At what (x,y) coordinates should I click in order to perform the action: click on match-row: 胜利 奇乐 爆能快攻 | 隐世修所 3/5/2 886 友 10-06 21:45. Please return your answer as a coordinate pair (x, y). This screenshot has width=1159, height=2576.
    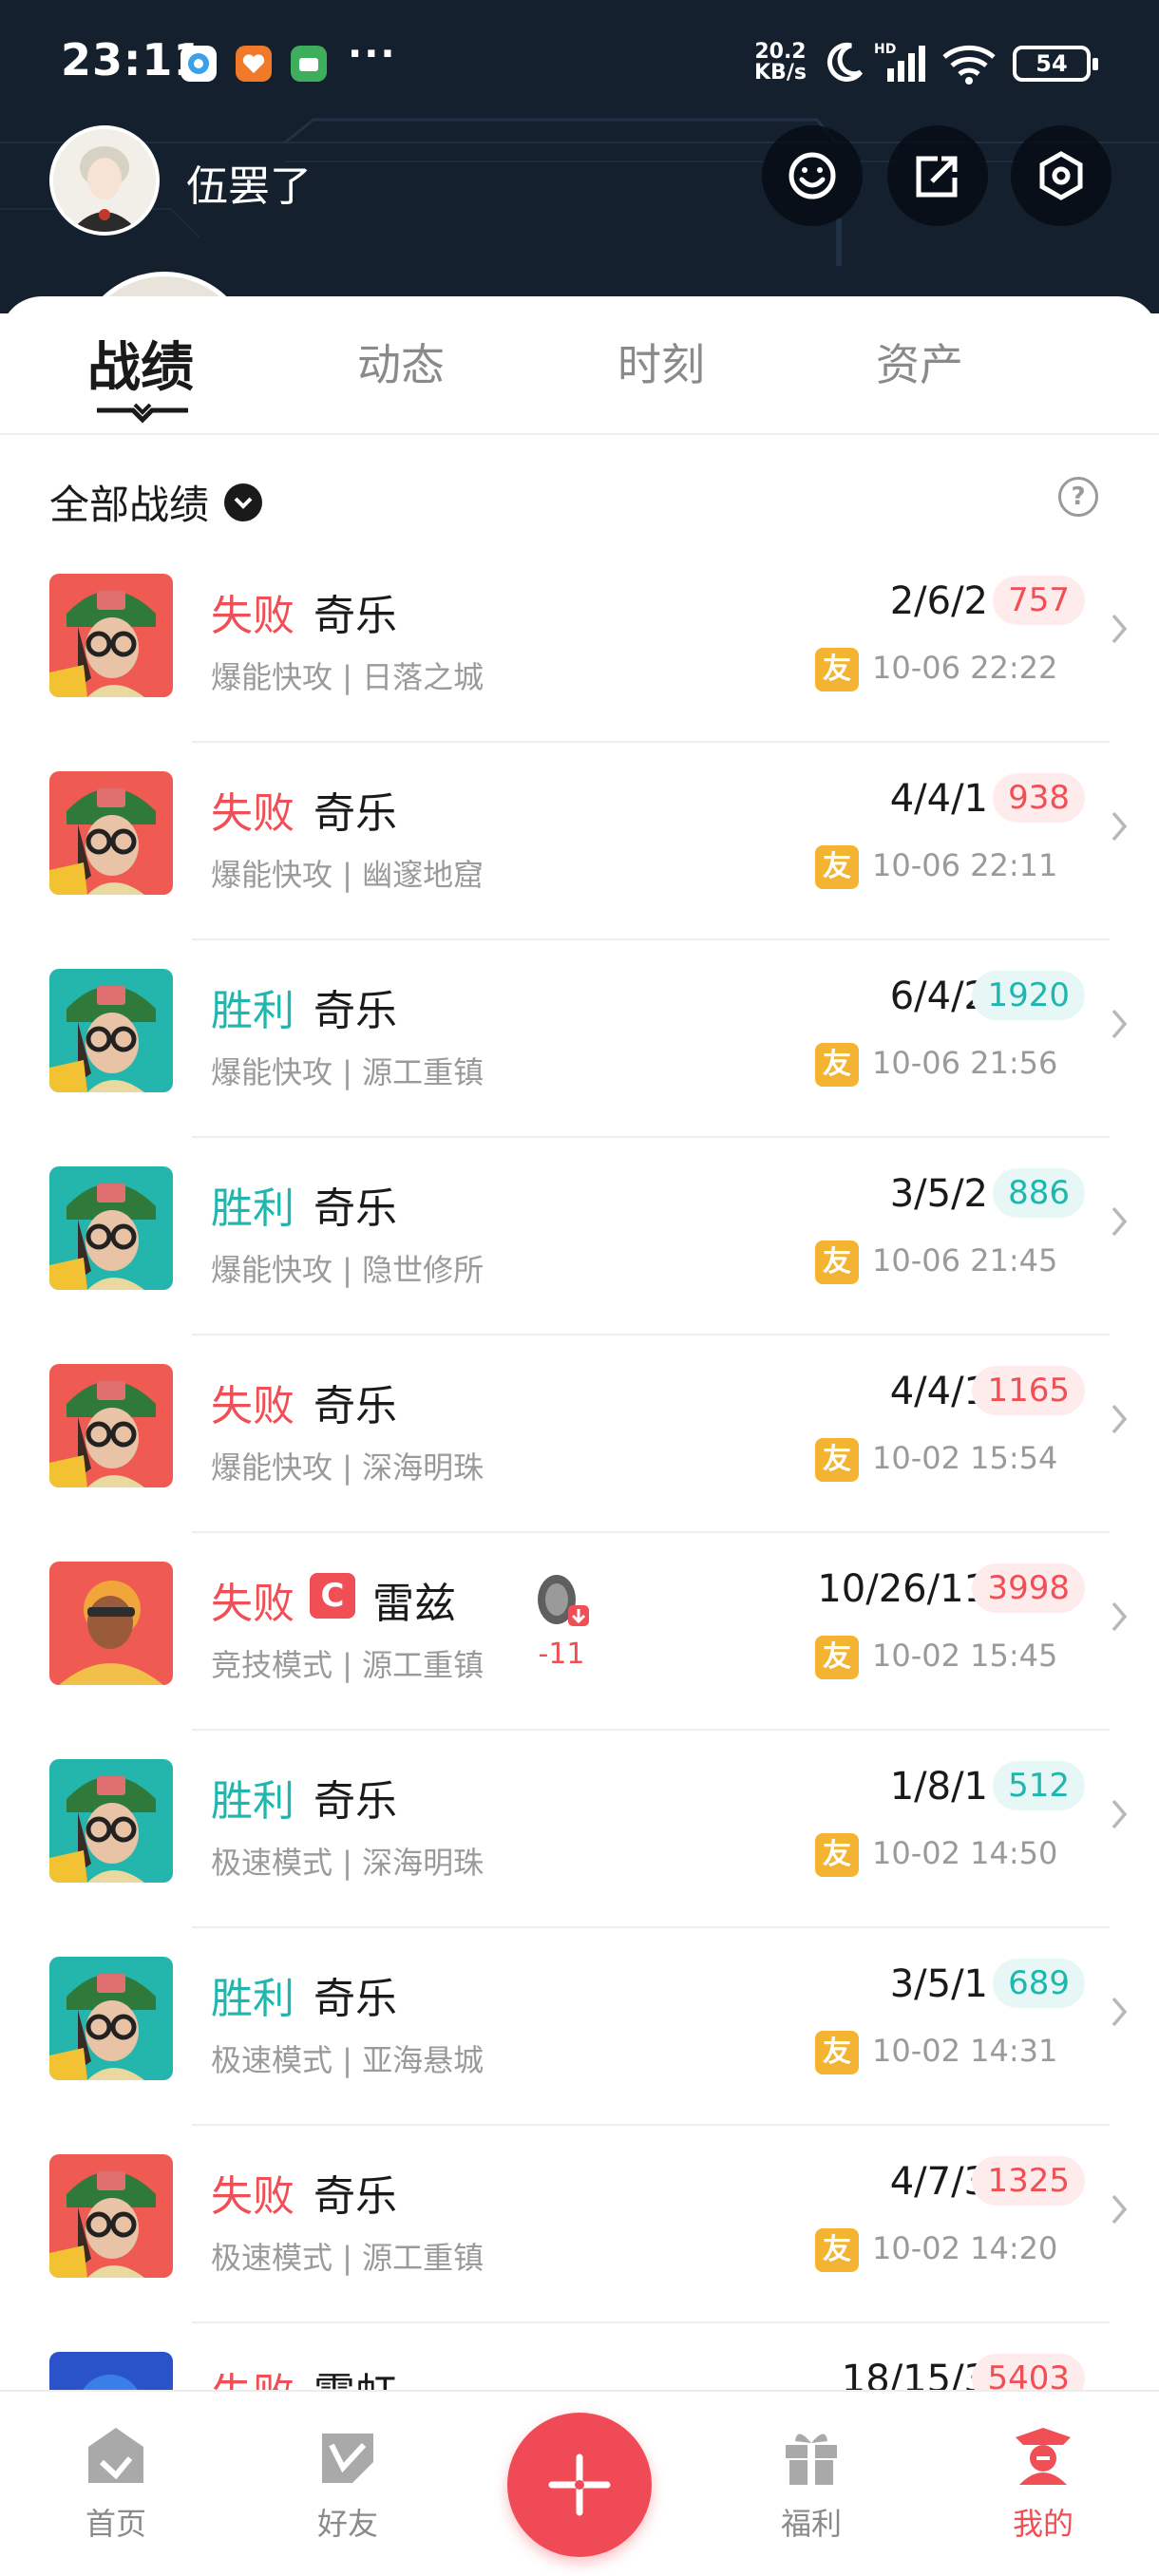
    Looking at the image, I should click on (579, 1236).